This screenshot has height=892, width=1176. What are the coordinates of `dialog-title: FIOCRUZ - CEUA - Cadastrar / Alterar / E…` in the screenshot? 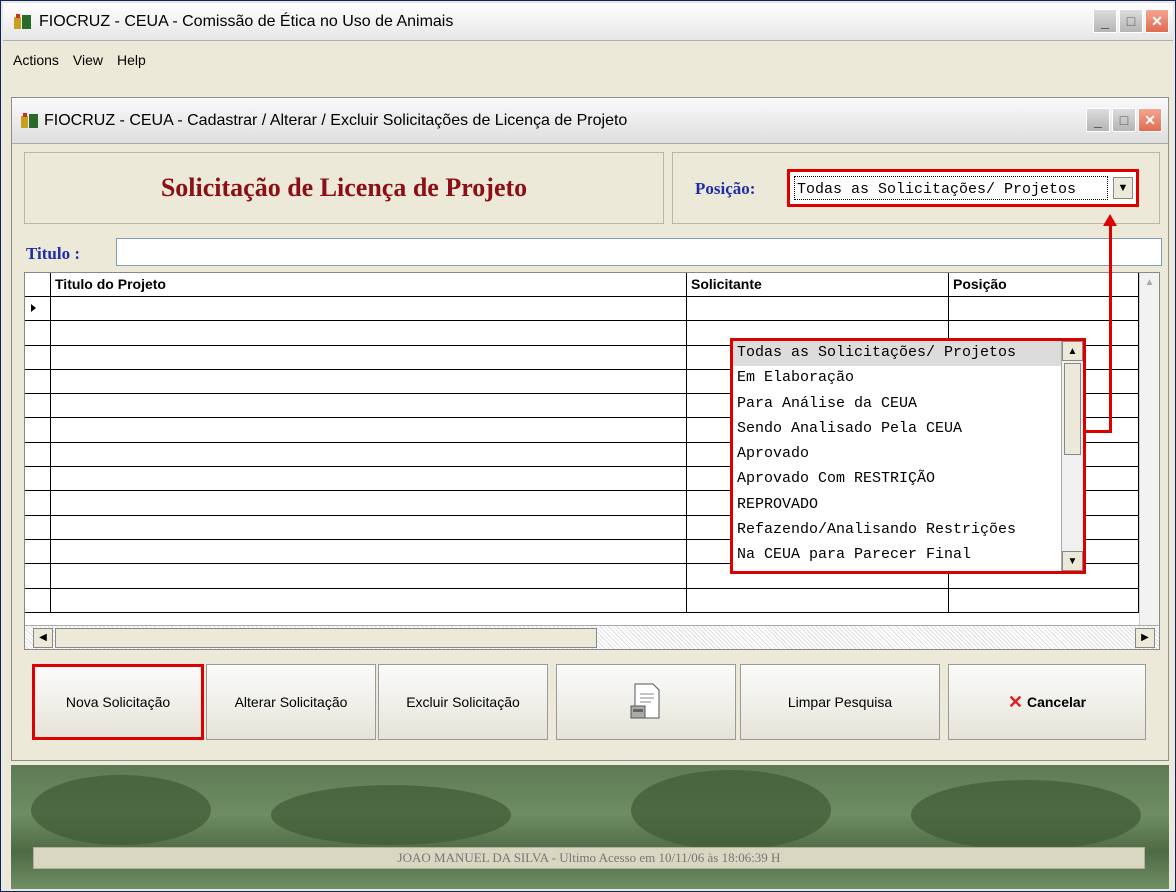 It's located at (336, 120).